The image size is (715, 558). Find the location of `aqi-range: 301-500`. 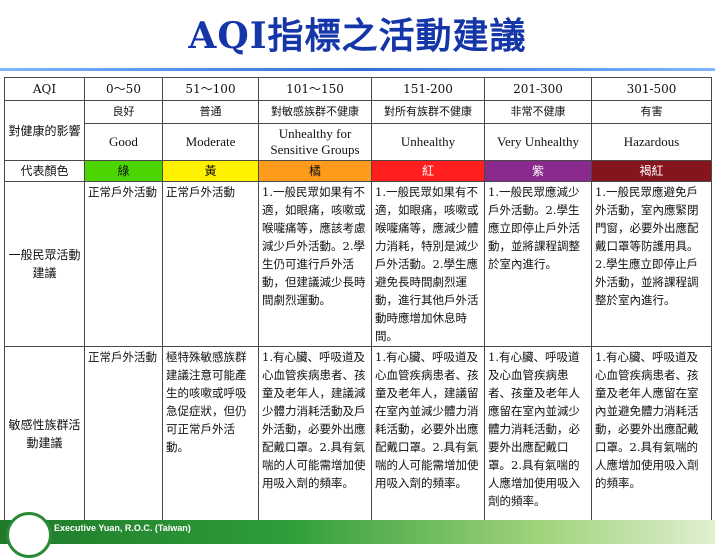

aqi-range: 301-500 is located at coordinates (651, 89).